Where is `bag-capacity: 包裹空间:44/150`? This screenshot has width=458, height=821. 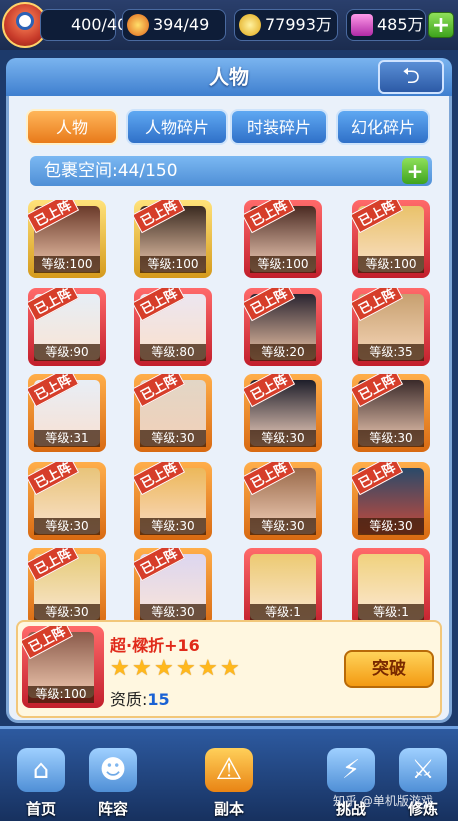
bag-capacity: 包裹空间:44/150 is located at coordinates (231, 171).